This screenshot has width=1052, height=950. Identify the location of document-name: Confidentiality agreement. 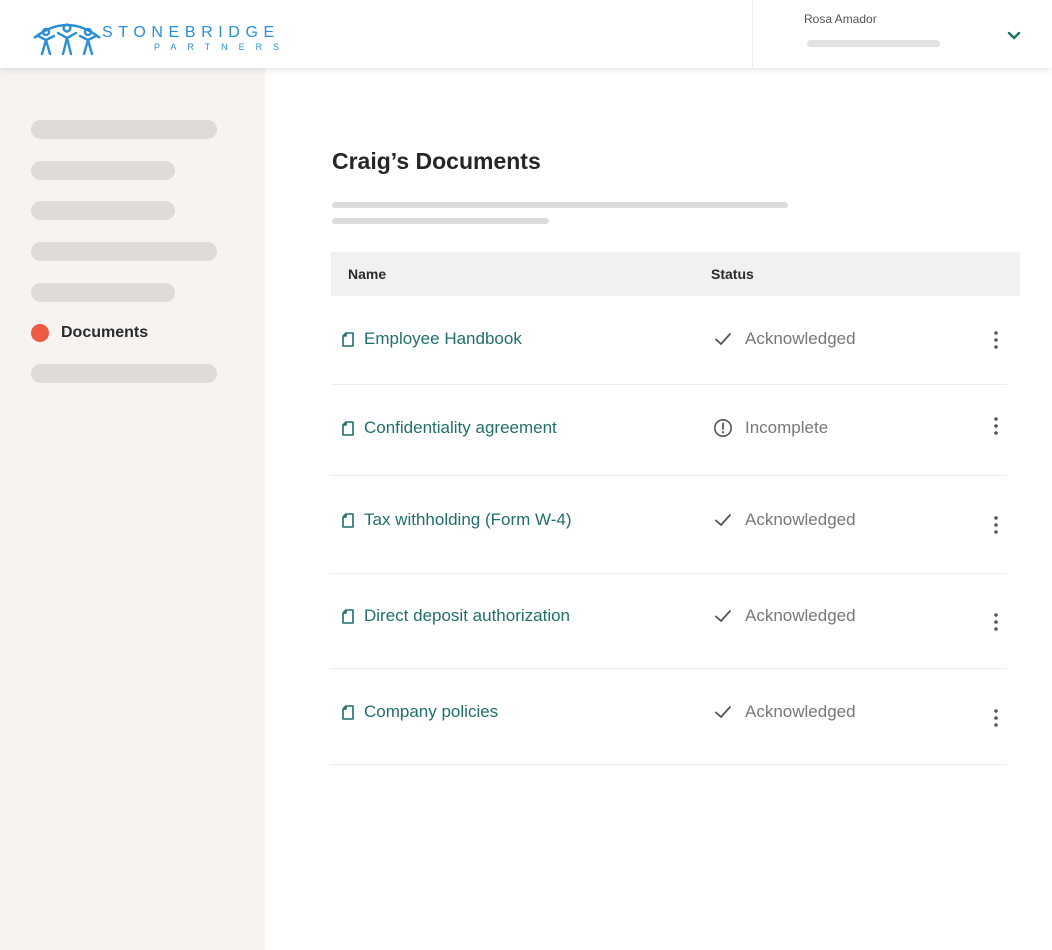
(460, 427).